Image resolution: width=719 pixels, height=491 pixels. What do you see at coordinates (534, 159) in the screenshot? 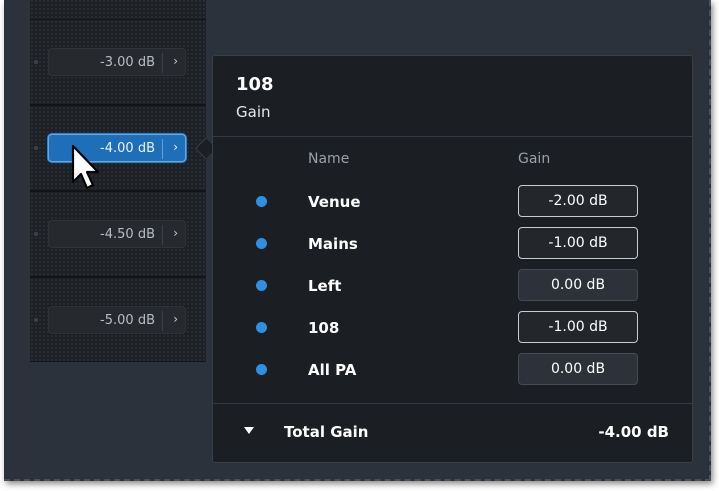
I see `column-header-gain: Gain` at bounding box center [534, 159].